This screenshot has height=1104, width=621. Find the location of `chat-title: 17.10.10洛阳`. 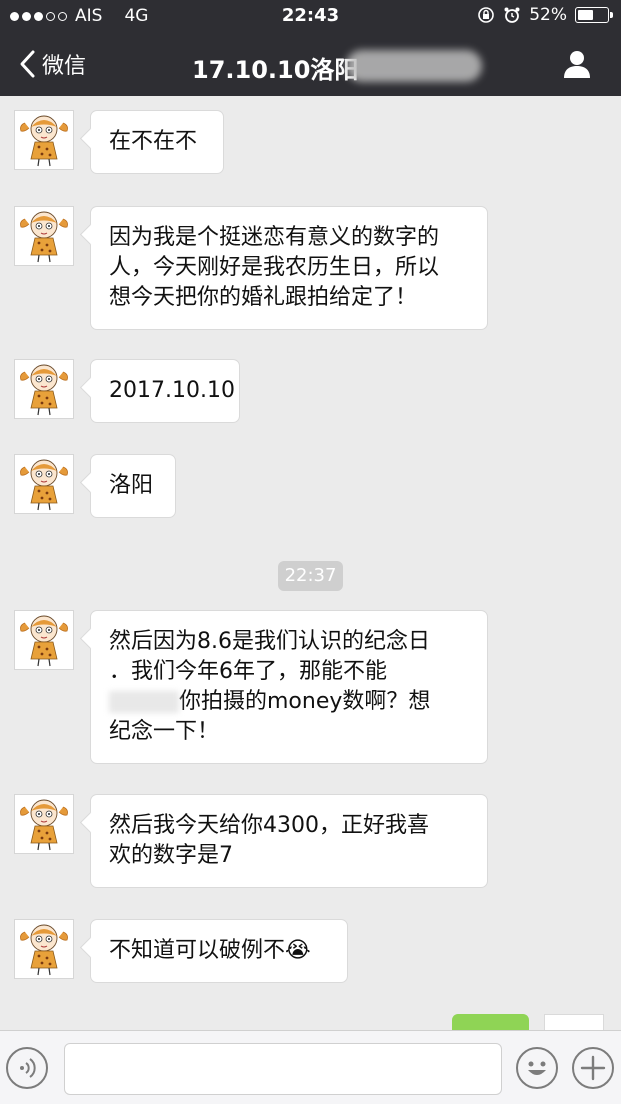

chat-title: 17.10.10洛阳 is located at coordinates (275, 70).